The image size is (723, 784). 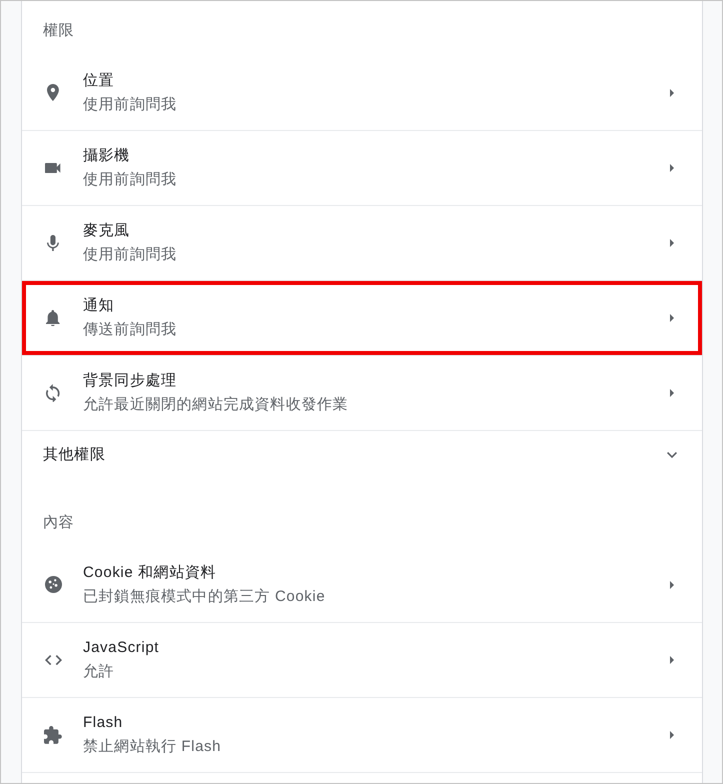 What do you see at coordinates (53, 168) in the screenshot?
I see `video-camera-icon` at bounding box center [53, 168].